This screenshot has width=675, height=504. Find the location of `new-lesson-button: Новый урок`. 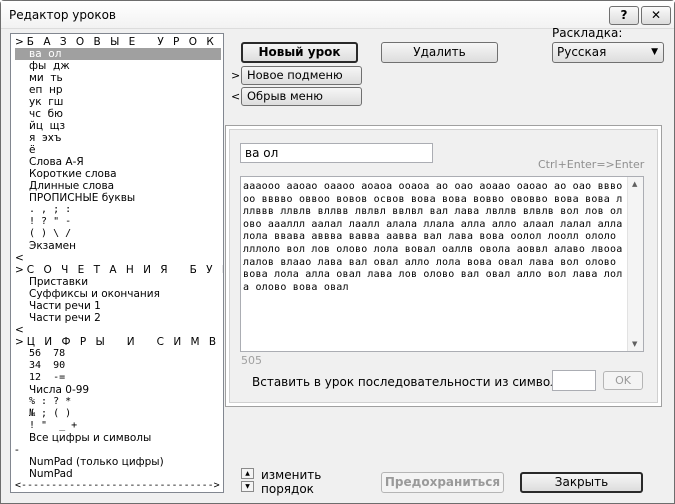

new-lesson-button: Новый урок is located at coordinates (299, 52).